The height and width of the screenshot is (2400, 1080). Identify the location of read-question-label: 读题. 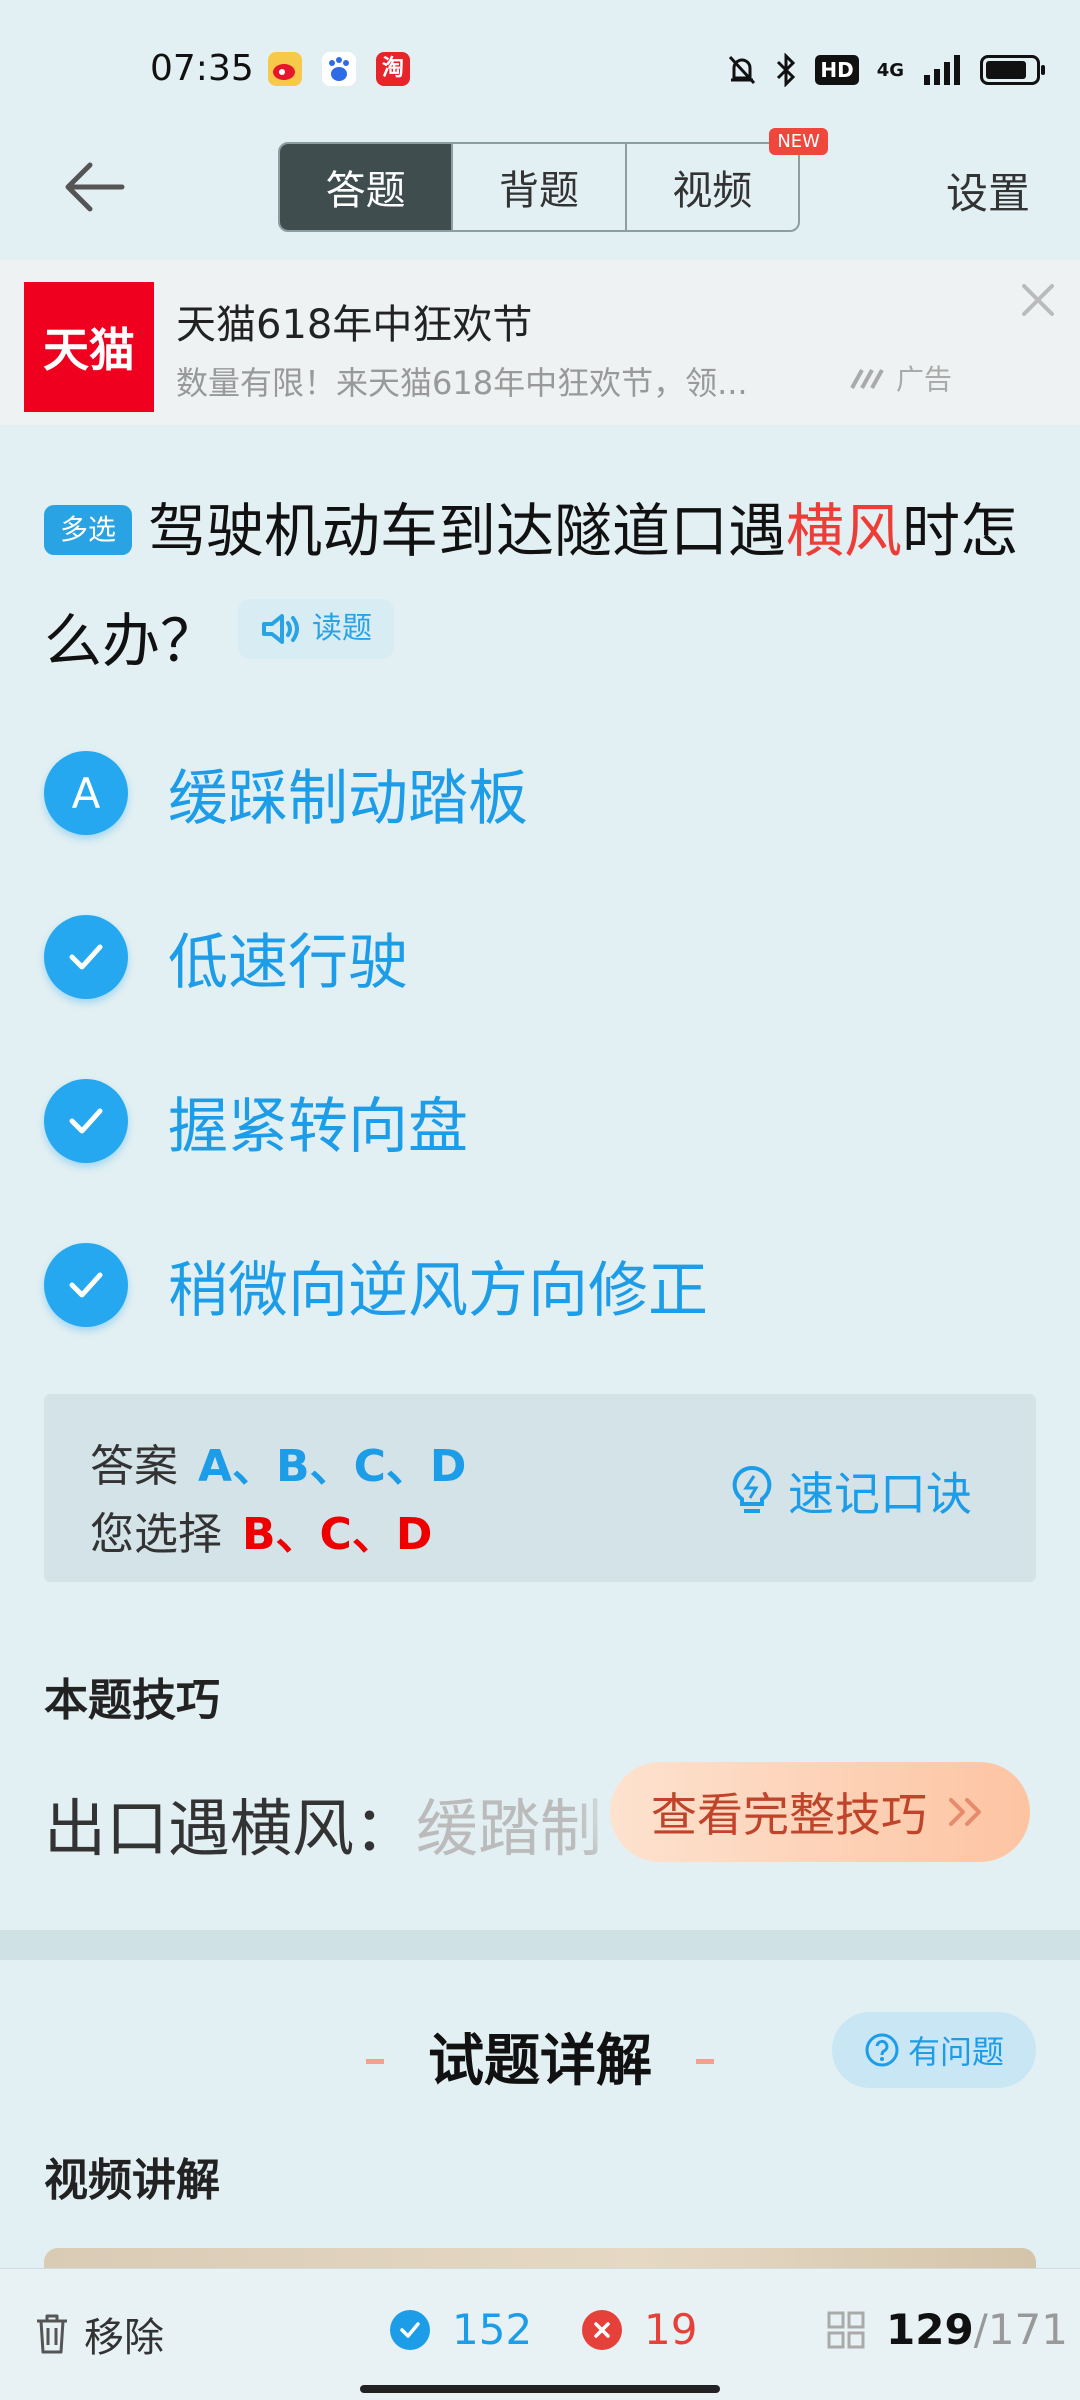
(342, 628).